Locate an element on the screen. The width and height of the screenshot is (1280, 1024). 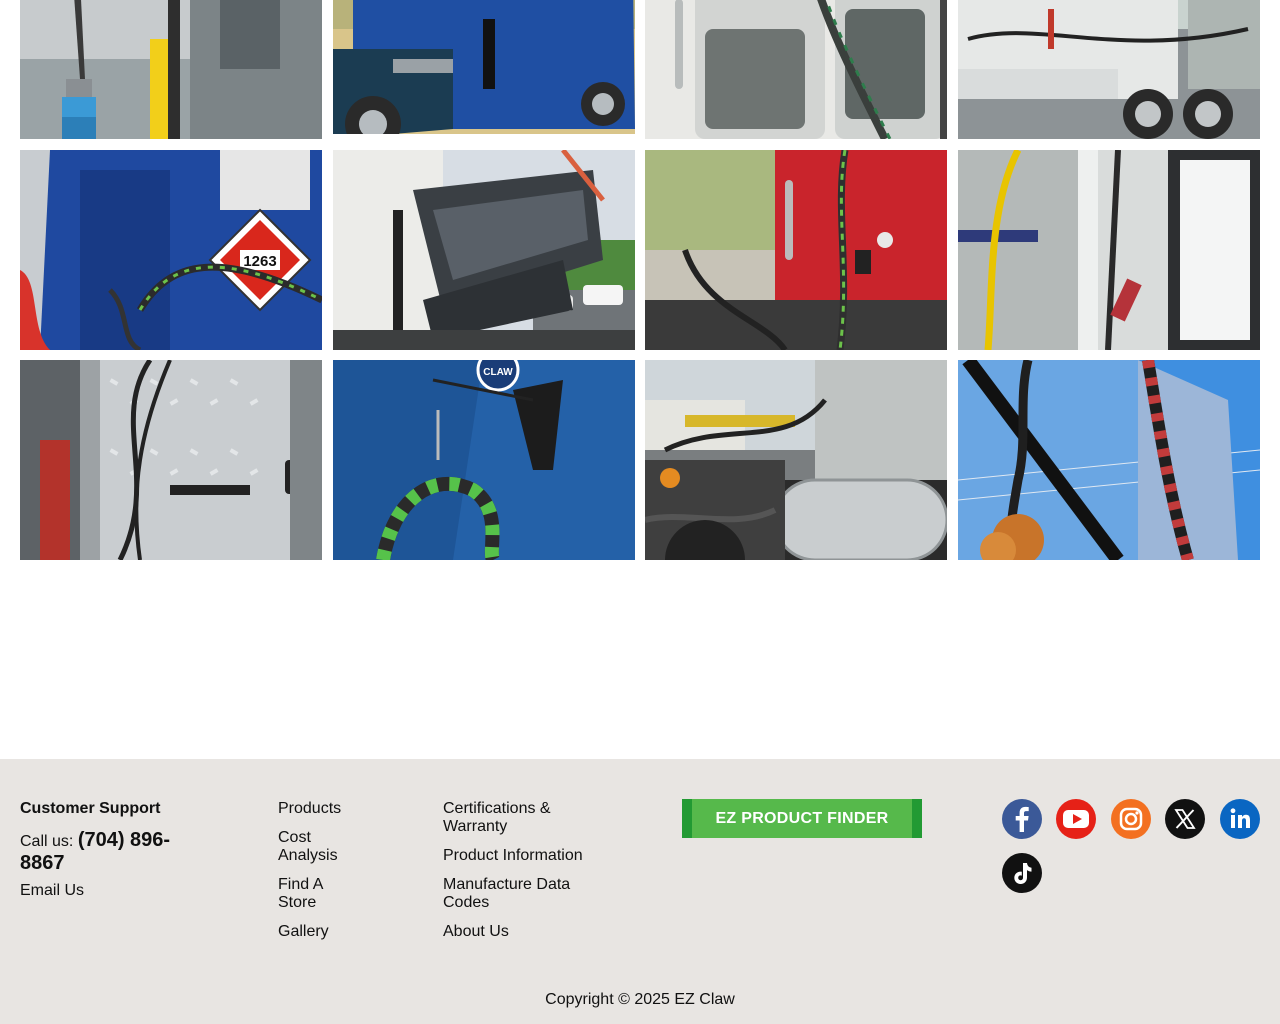
nav-products: Products is located at coordinates (348, 809).